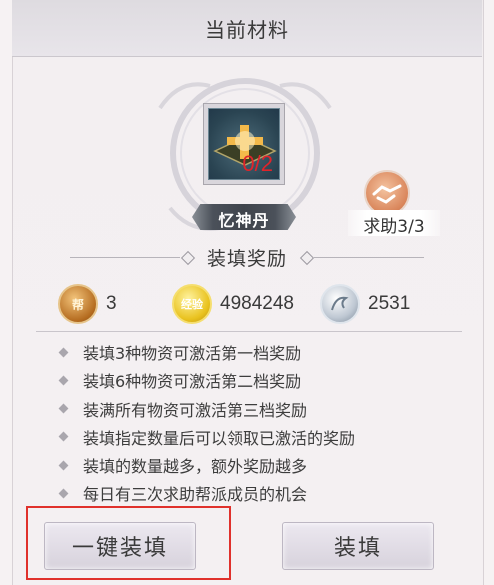  I want to click on pill-item-icon: 0/2, so click(244, 144).